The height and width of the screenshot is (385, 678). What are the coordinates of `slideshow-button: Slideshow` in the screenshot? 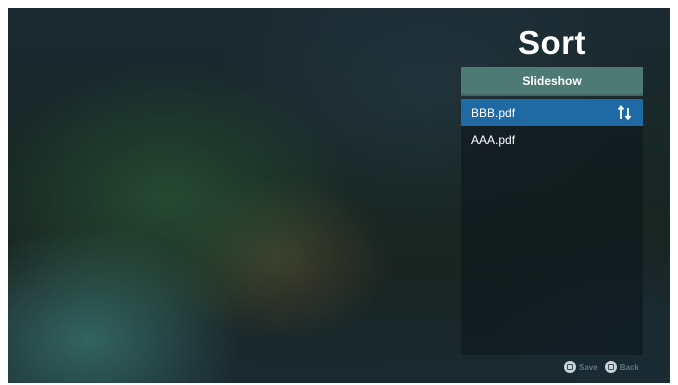 It's located at (552, 81).